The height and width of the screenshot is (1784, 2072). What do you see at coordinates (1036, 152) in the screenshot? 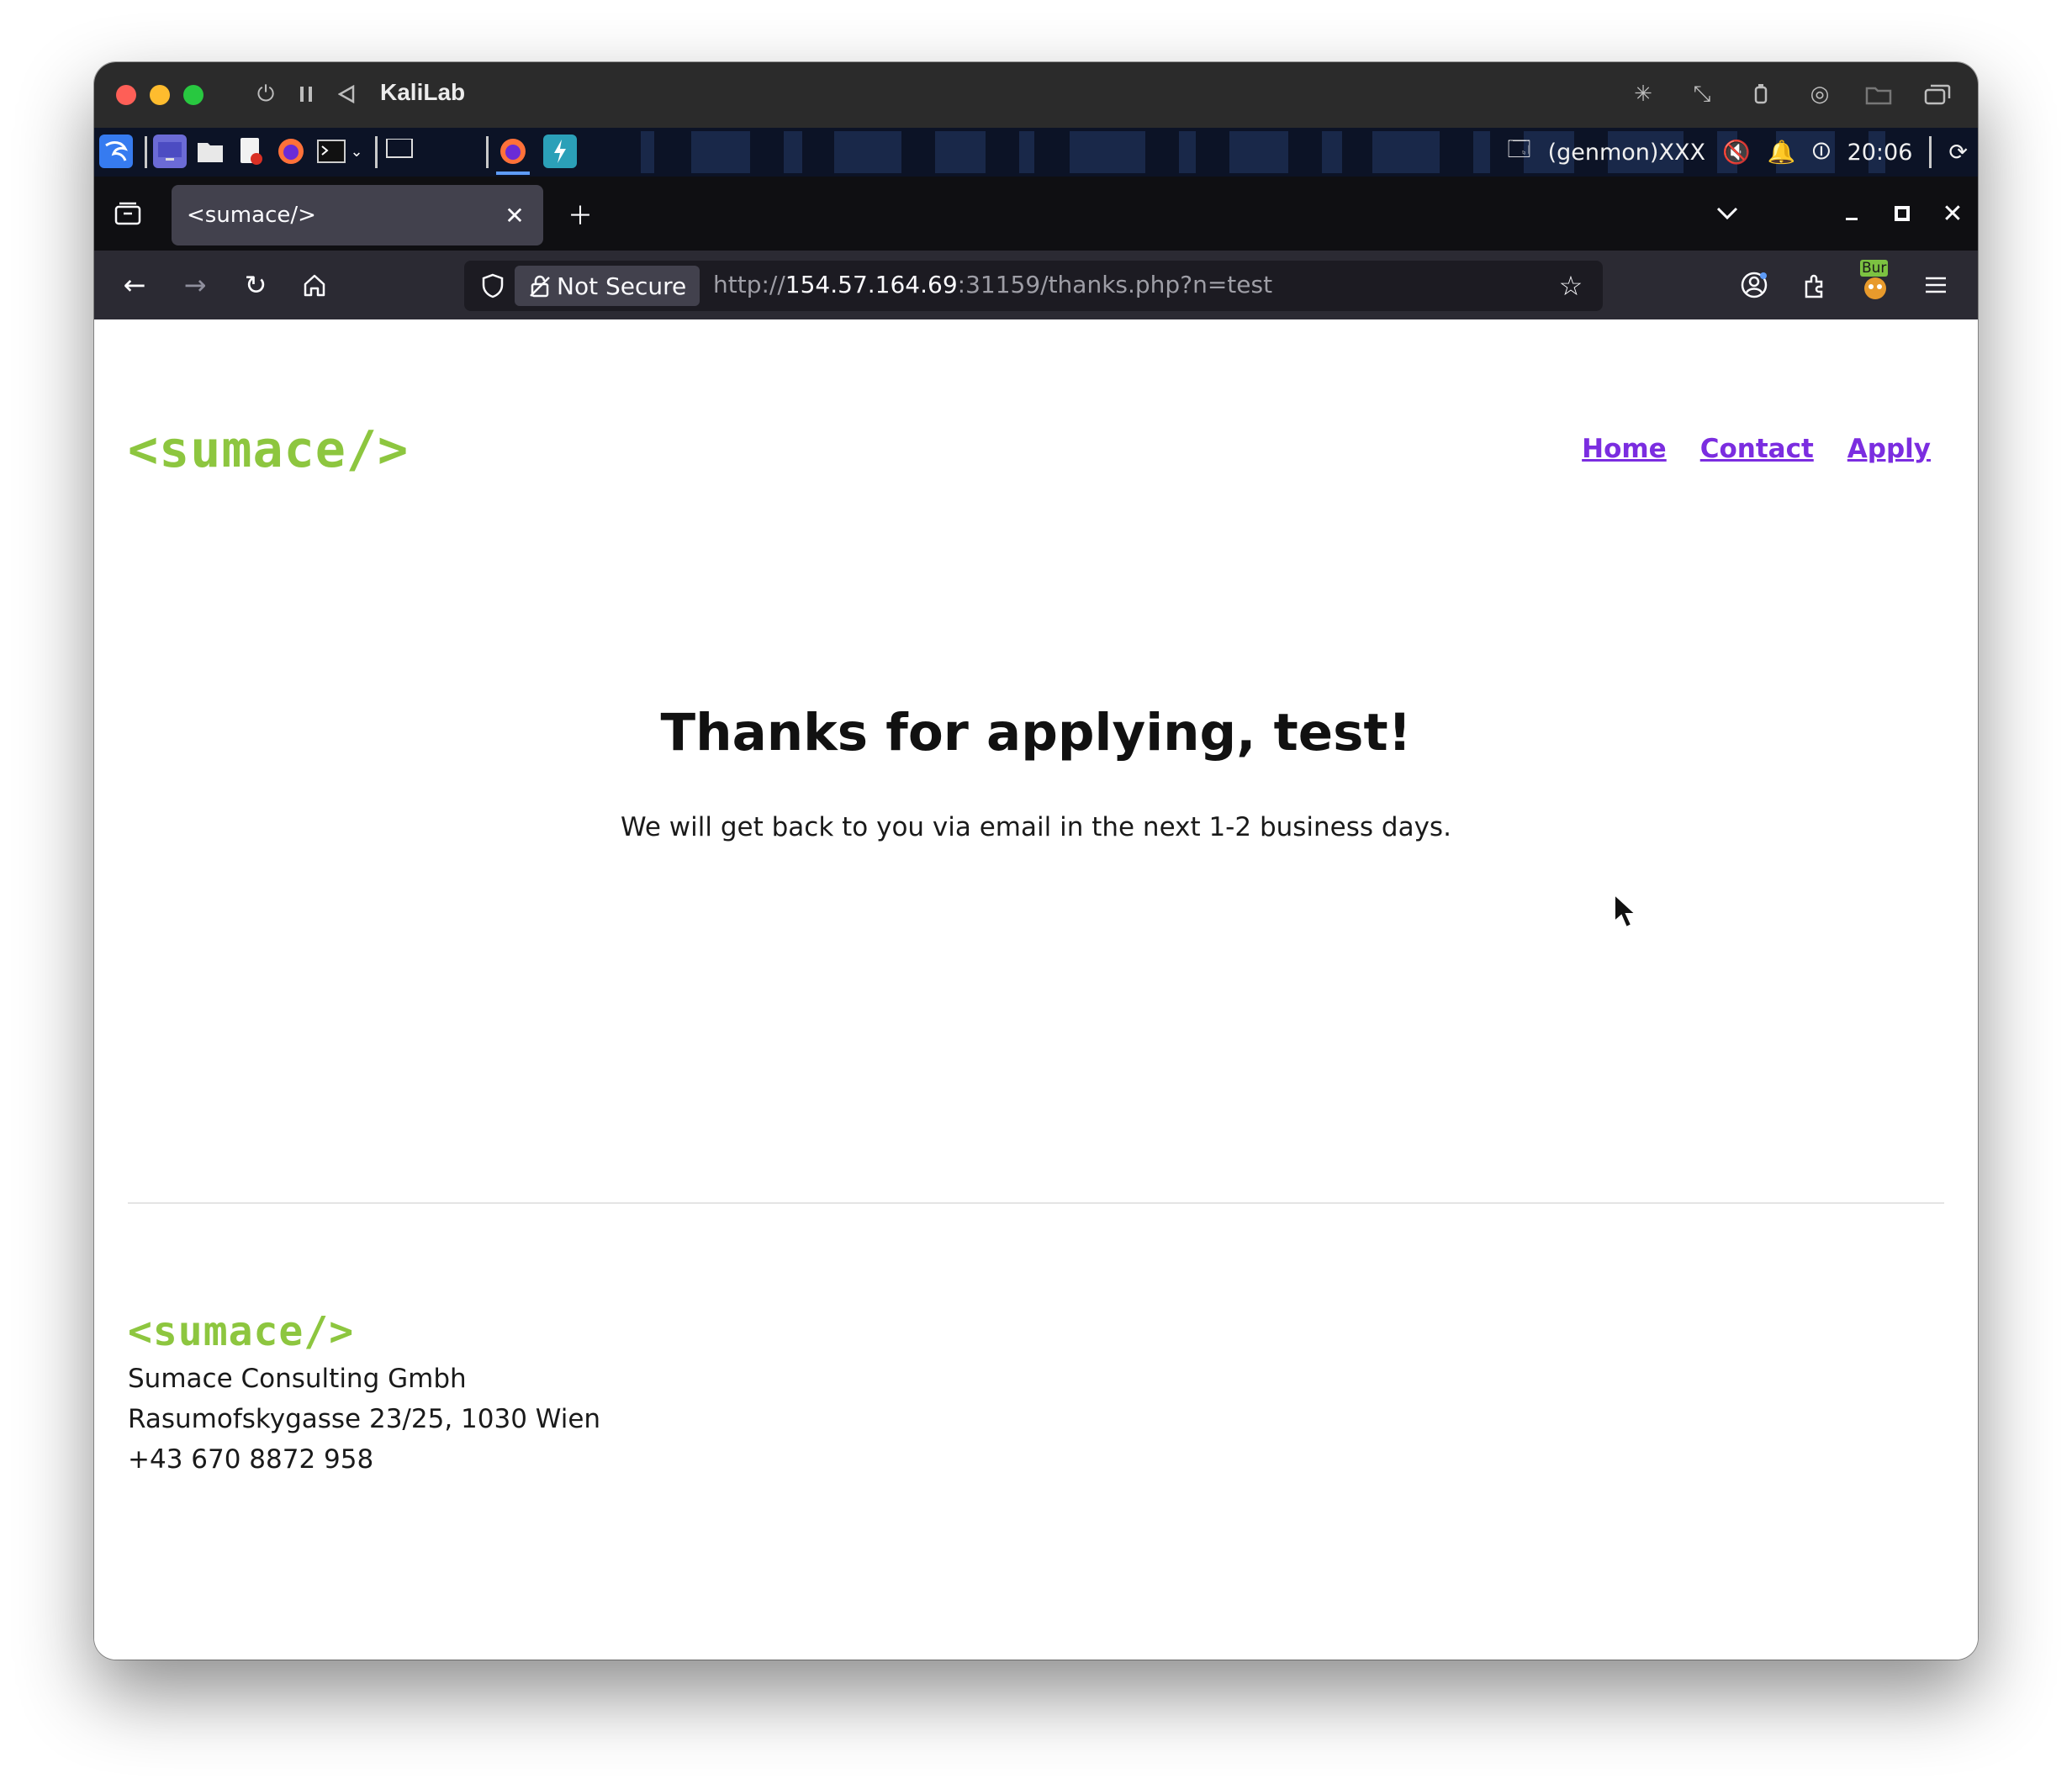
I see `desktop-panel: ⌄ 🗔 (genmon)XXX 🔇 🔔 ⏼ 20:06 ⟳` at bounding box center [1036, 152].